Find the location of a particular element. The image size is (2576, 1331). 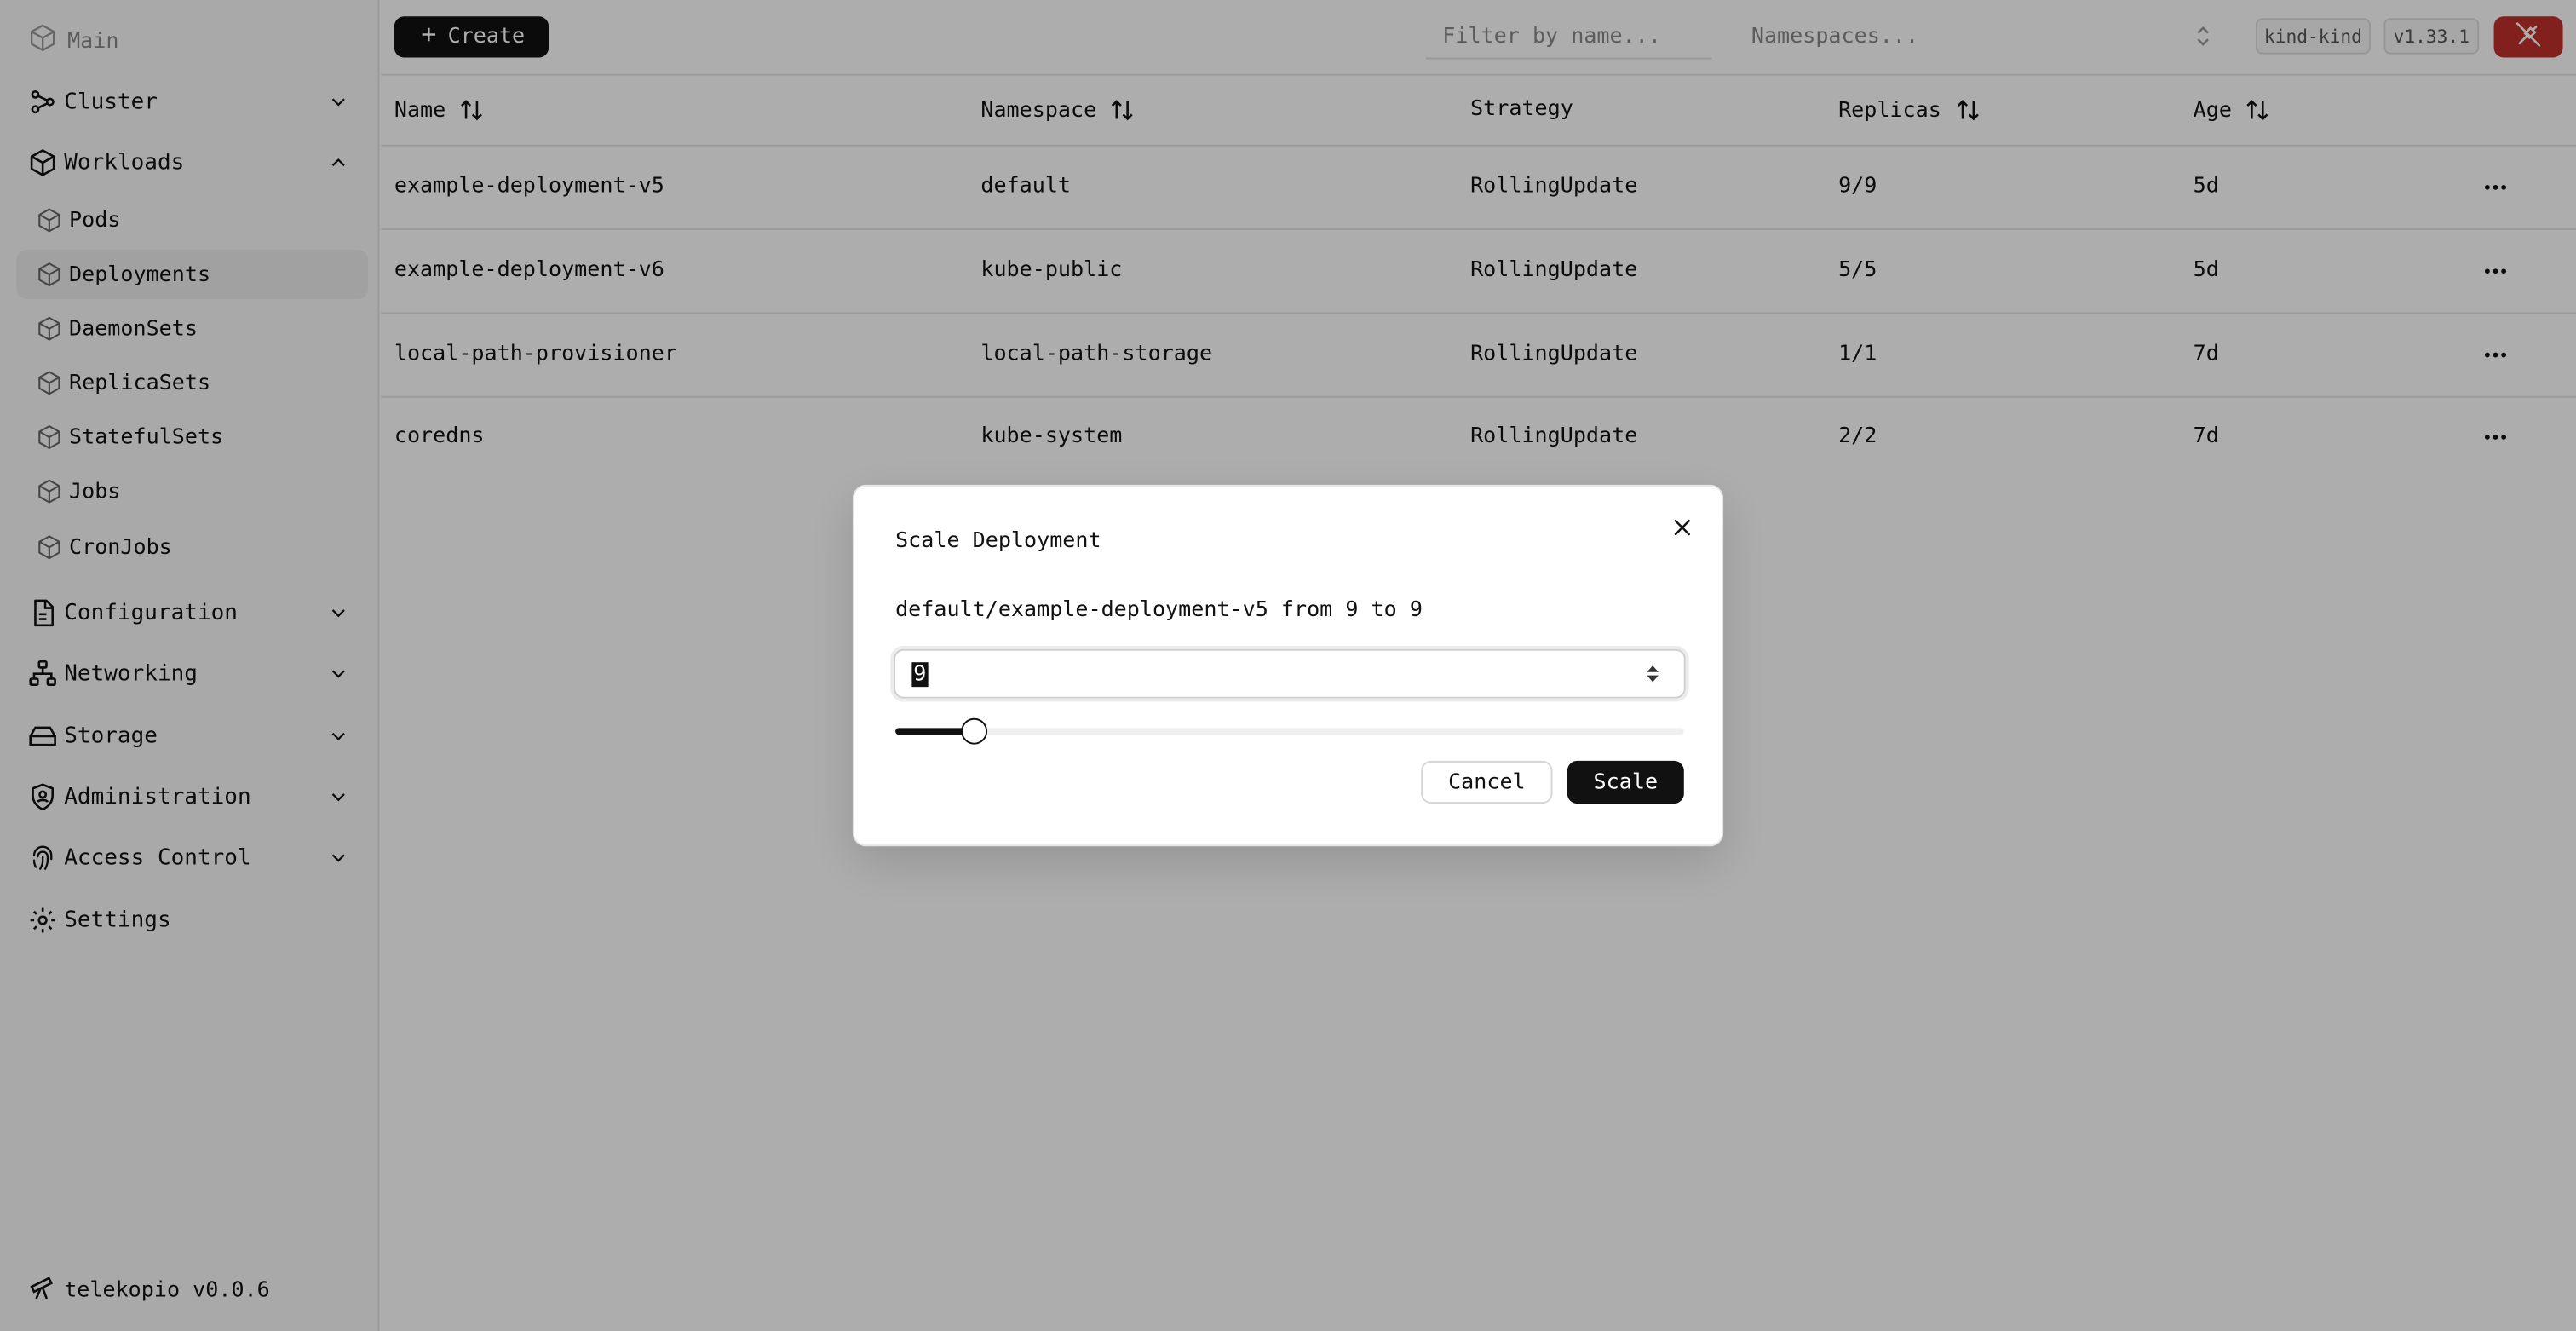

scale-button: Scale is located at coordinates (1626, 782).